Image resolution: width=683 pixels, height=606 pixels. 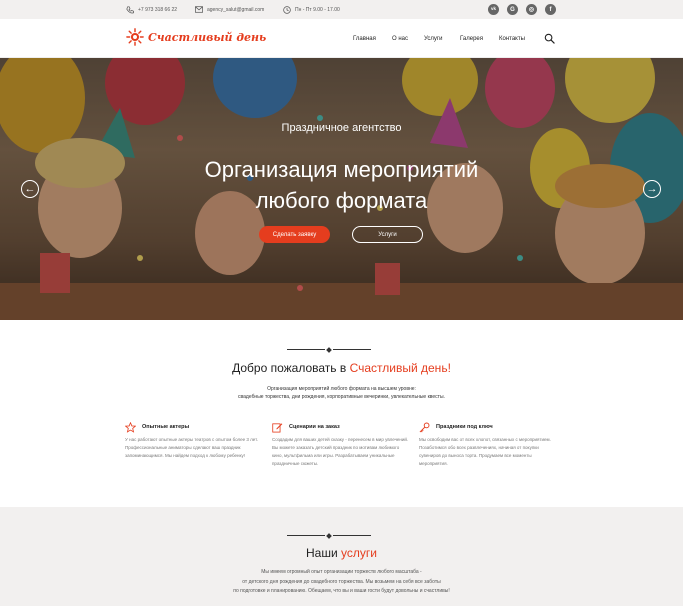 What do you see at coordinates (135, 37) in the screenshot?
I see `sun-logo-icon` at bounding box center [135, 37].